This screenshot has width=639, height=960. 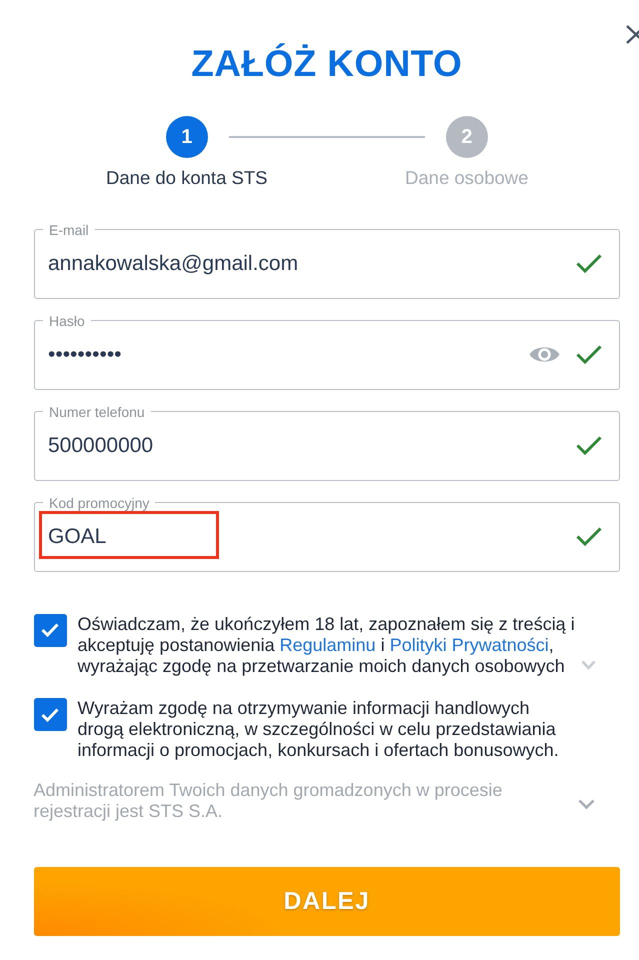 What do you see at coordinates (269, 801) in the screenshot?
I see `info-text: Administratorem Twoich danych gromadzonych w procesie rejestracji jest STS S.A.` at bounding box center [269, 801].